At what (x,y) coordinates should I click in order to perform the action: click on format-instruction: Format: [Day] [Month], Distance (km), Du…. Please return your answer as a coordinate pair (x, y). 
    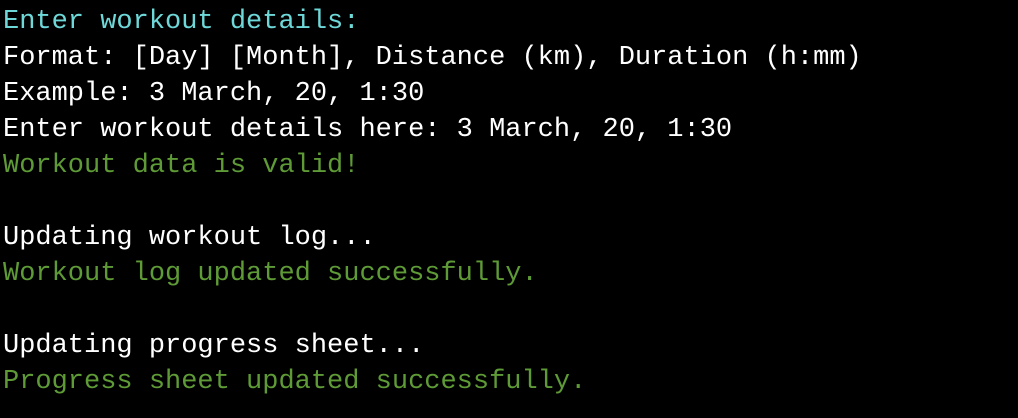
    Looking at the image, I should click on (432, 58).